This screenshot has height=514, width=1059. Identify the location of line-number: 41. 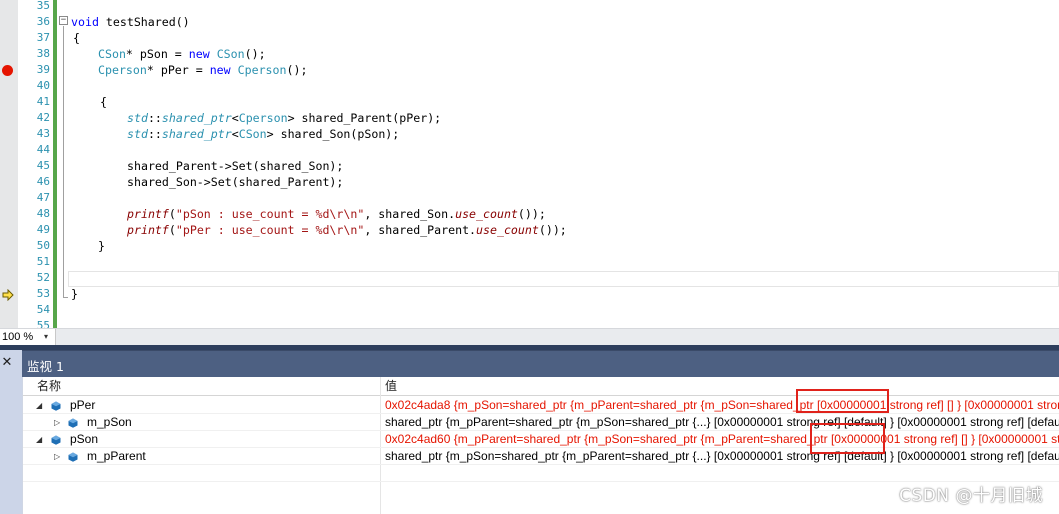
(43, 101).